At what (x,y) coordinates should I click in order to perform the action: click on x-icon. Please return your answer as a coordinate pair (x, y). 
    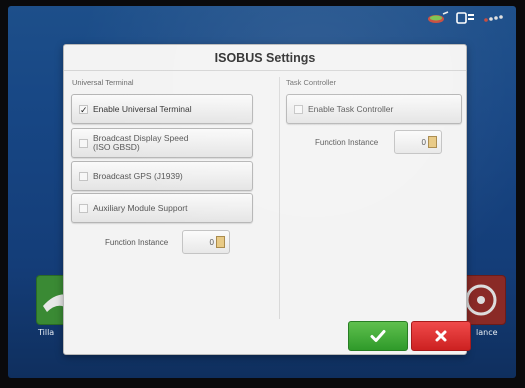
    Looking at the image, I should click on (441, 336).